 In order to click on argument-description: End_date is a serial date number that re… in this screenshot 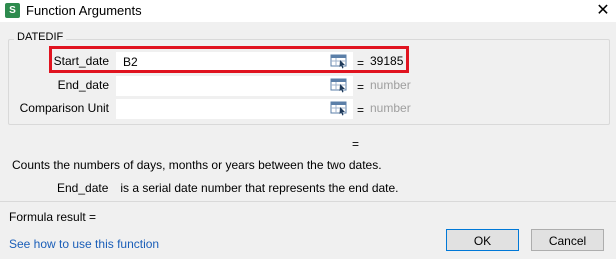, I will do `click(228, 188)`.